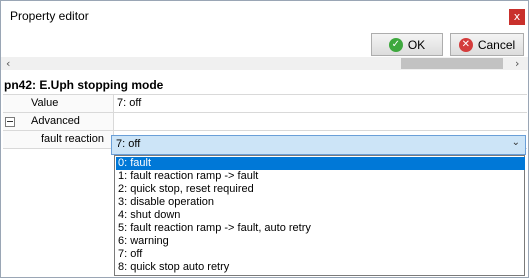 The width and height of the screenshot is (529, 278). Describe the element at coordinates (452, 63) in the screenshot. I see `scrollbar-thumb` at that location.